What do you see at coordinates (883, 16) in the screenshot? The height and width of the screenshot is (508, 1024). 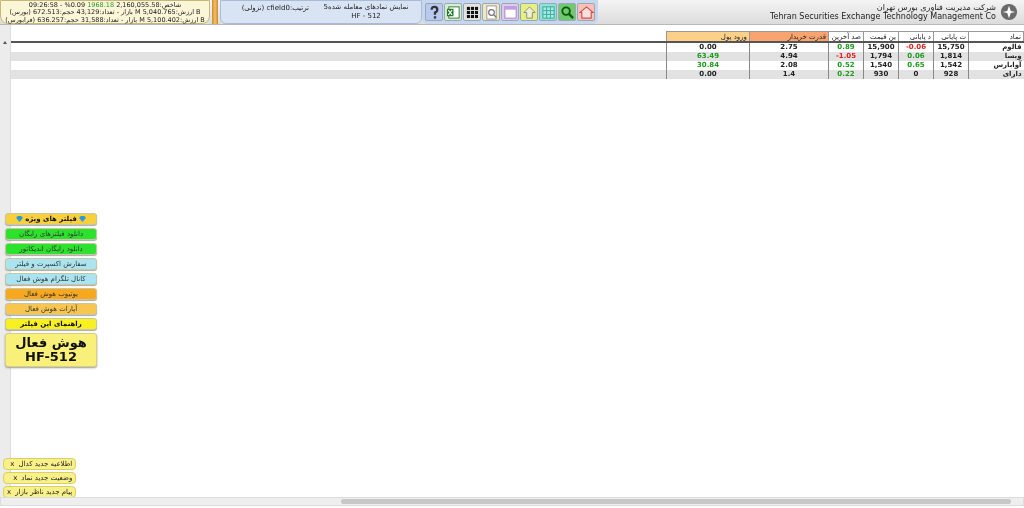 I see `company-name: Tehran Securities Exchange Technology Management Co` at bounding box center [883, 16].